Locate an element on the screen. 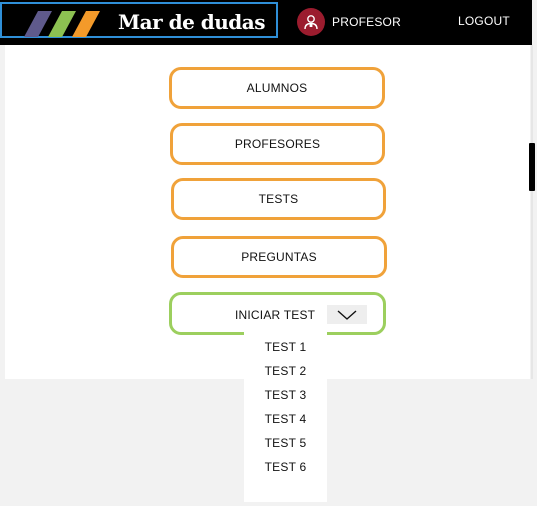  brand-logo-box: Mar de dudas is located at coordinates (139, 20).